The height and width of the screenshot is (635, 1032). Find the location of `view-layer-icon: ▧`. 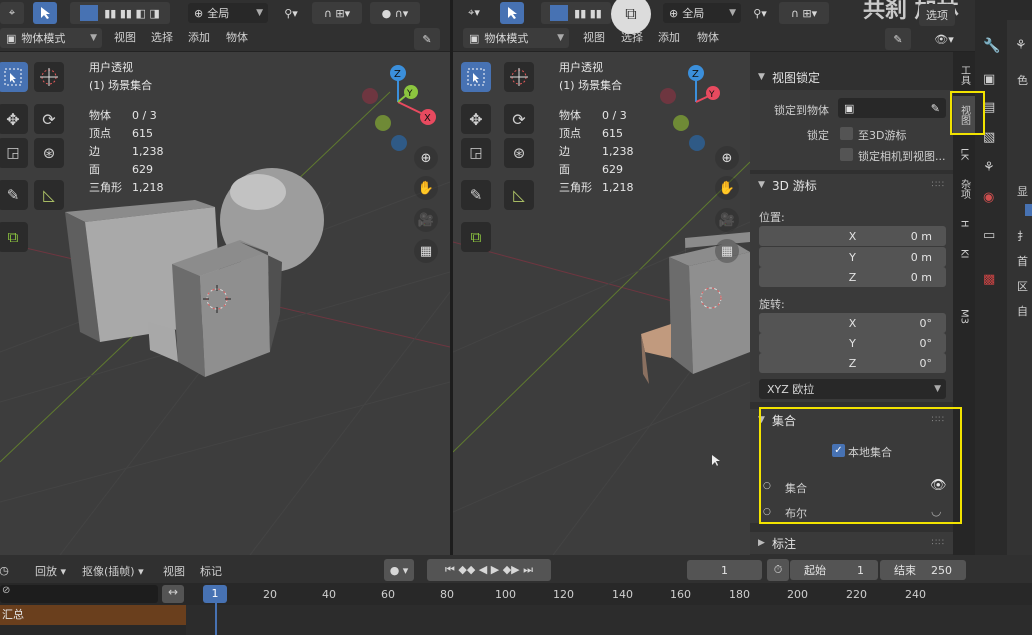

view-layer-icon: ▧ is located at coordinates (989, 137).